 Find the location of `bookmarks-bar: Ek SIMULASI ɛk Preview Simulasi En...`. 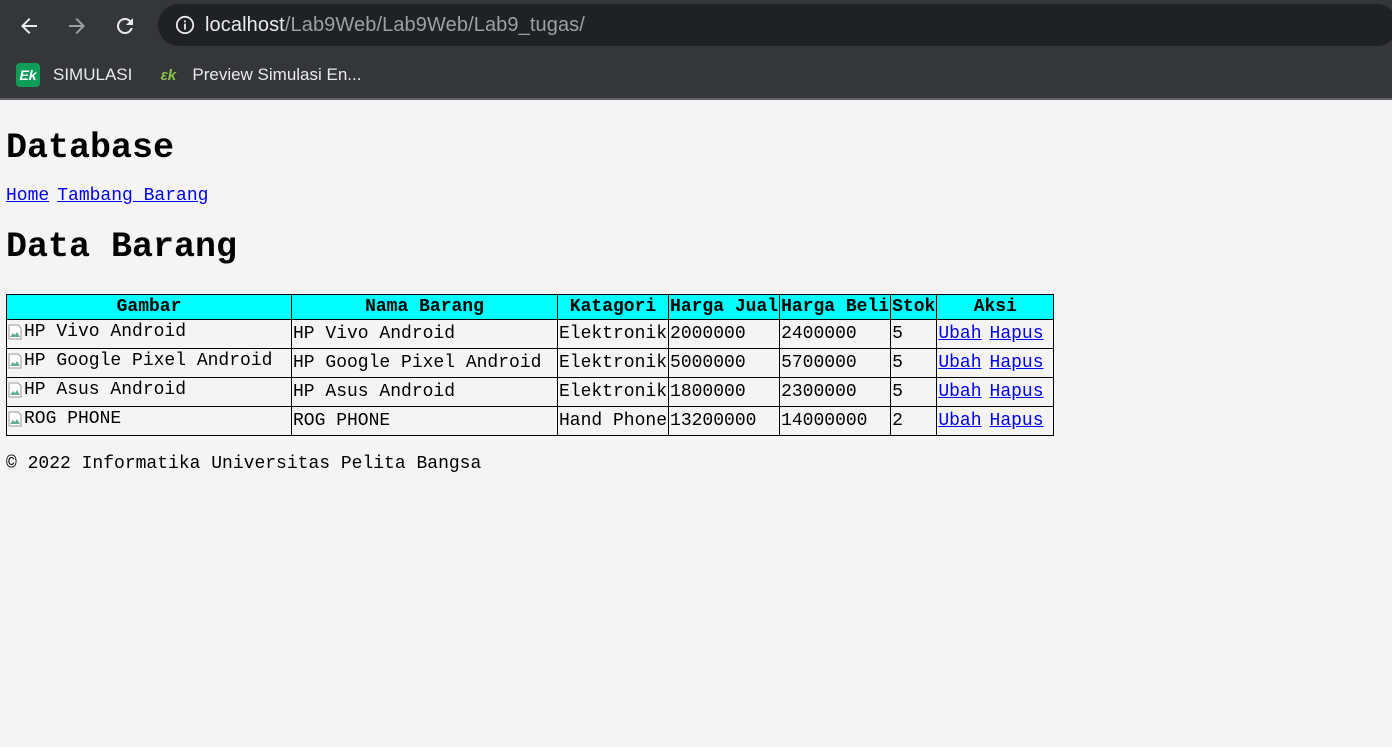

bookmarks-bar: Ek SIMULASI ɛk Preview Simulasi En... is located at coordinates (696, 75).